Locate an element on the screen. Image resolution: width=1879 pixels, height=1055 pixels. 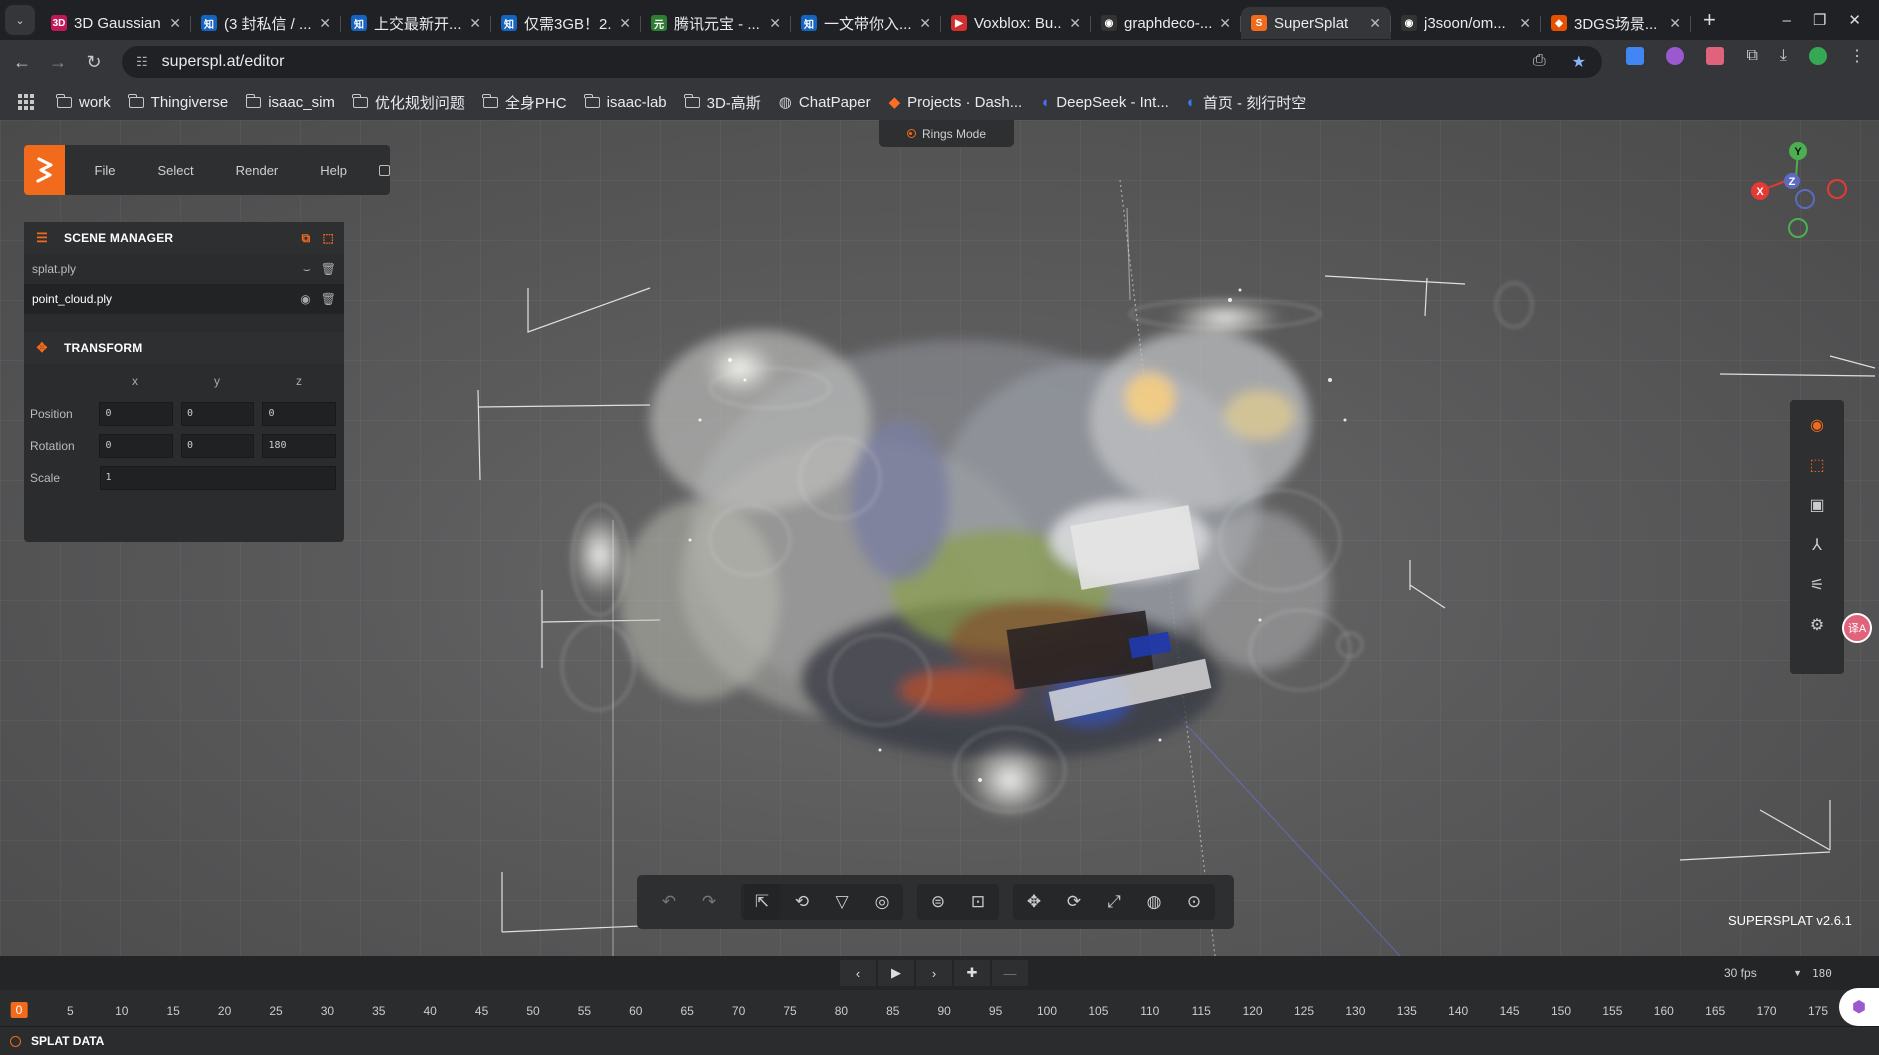
scale-input: 1 is located at coordinates (217, 478).